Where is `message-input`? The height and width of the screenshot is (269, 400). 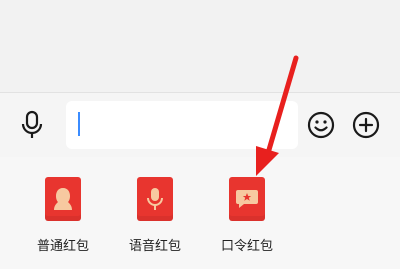 message-input is located at coordinates (182, 125).